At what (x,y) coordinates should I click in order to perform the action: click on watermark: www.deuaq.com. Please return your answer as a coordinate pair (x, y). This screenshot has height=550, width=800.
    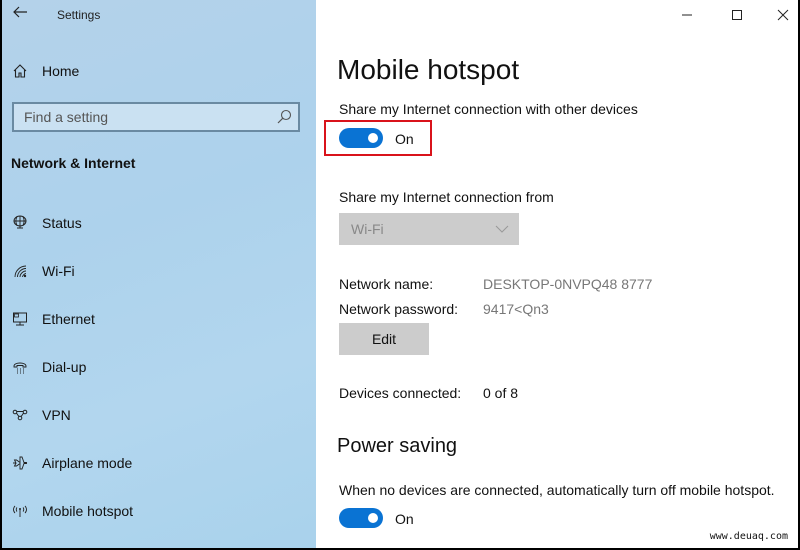
    Looking at the image, I should click on (748, 536).